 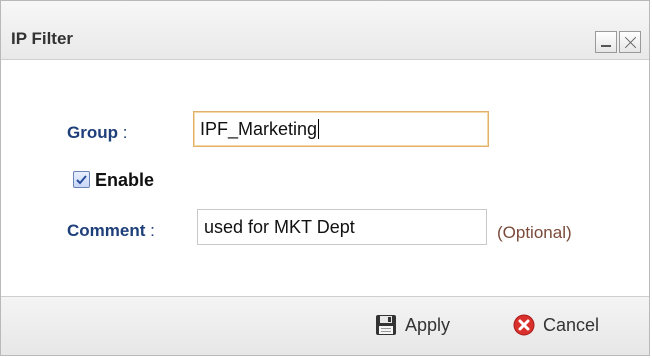 What do you see at coordinates (42, 38) in the screenshot?
I see `dialog-title: IP Filter` at bounding box center [42, 38].